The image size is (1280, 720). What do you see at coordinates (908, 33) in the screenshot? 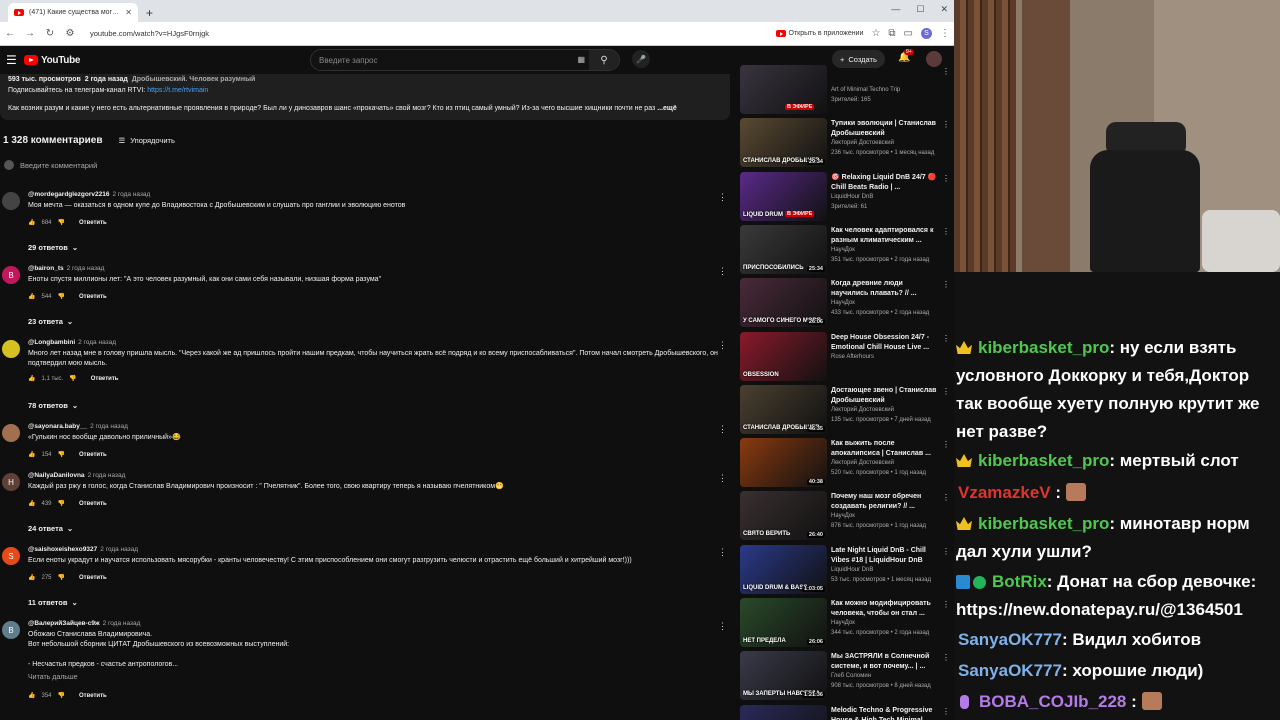
I see `sidepanel-icon: ▭` at bounding box center [908, 33].